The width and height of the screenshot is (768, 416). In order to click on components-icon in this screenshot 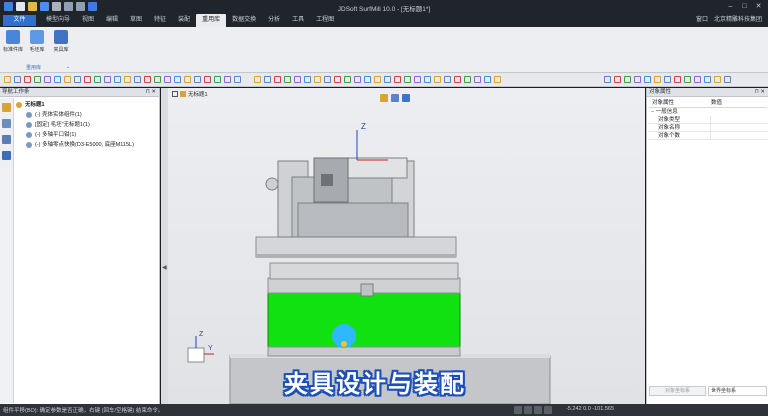, I will do `click(6, 123)`.